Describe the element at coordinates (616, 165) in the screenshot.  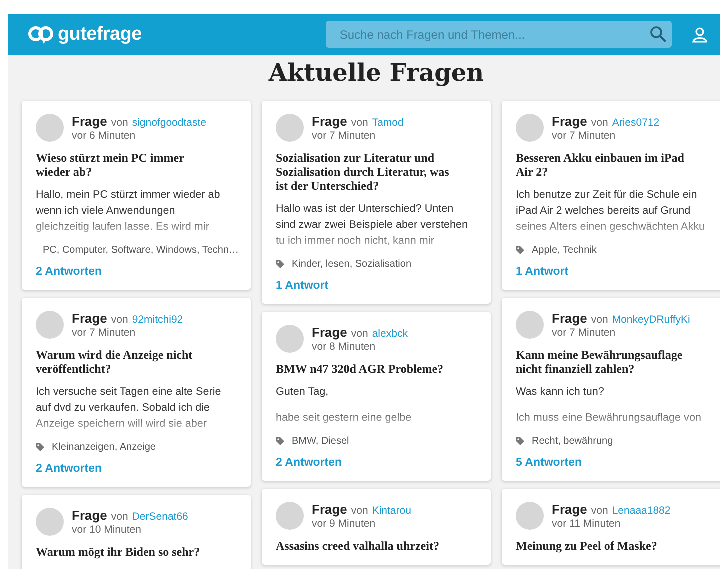
I see `question-title: Besseren Akku einbauen im iPad Air 2?` at that location.